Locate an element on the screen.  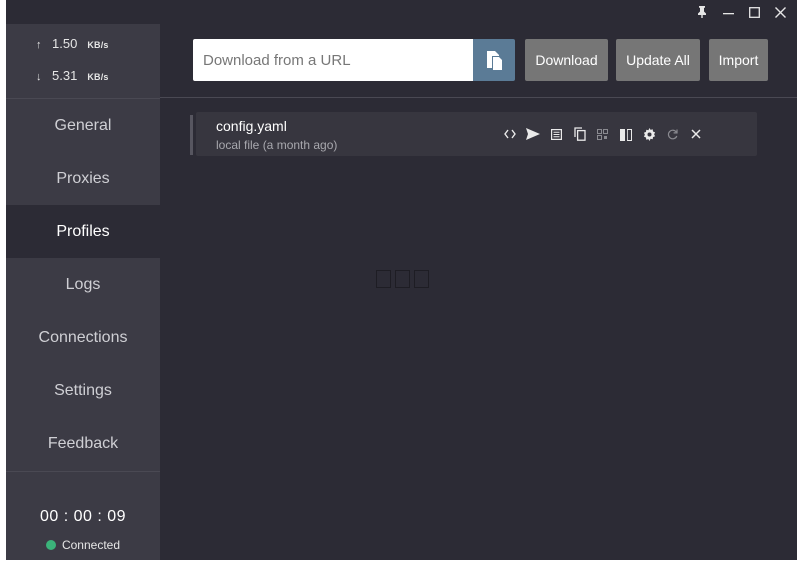
nav-item-label: General is located at coordinates (83, 125).